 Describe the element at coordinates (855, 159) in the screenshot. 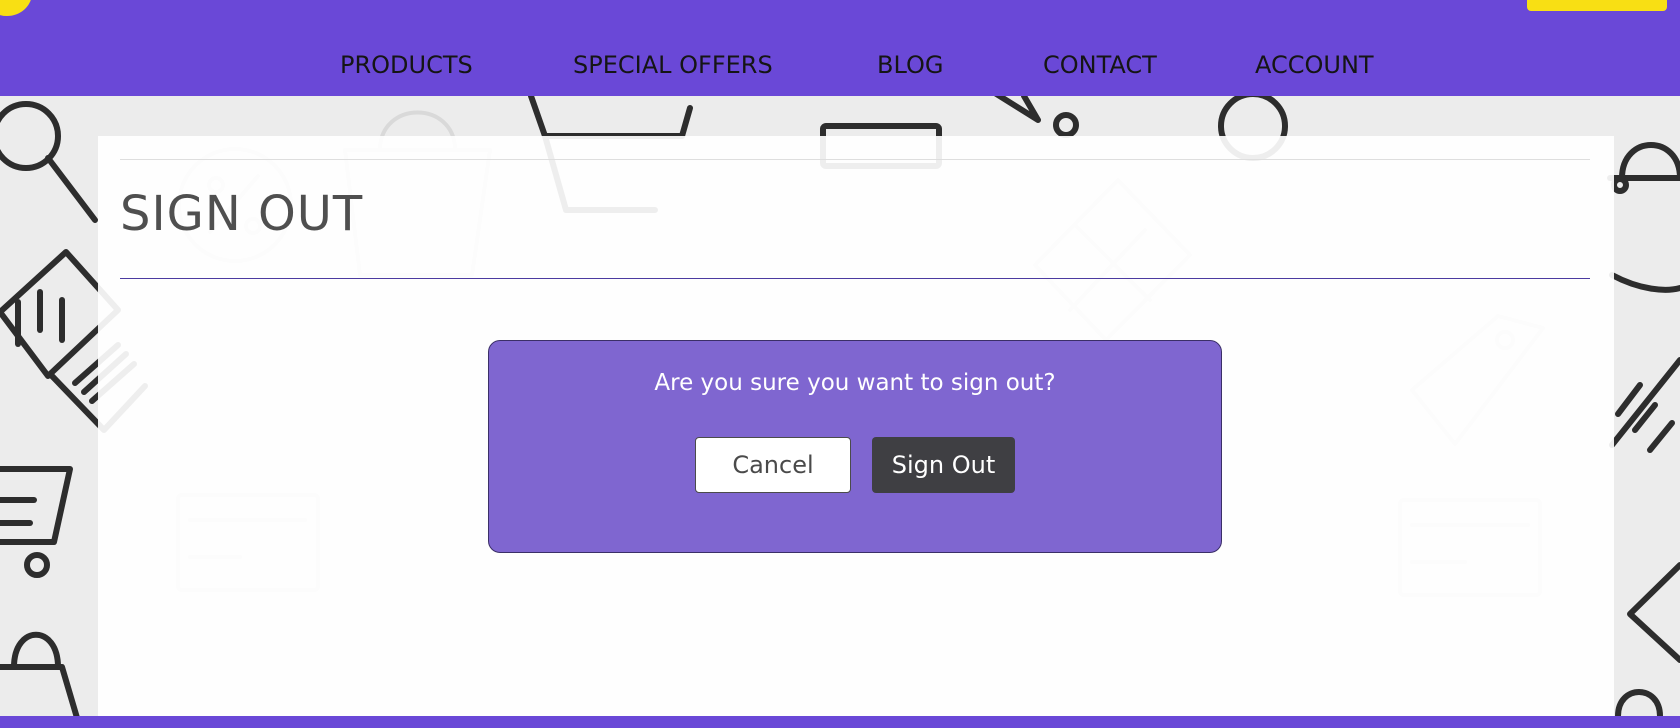

I see `top-divider` at that location.